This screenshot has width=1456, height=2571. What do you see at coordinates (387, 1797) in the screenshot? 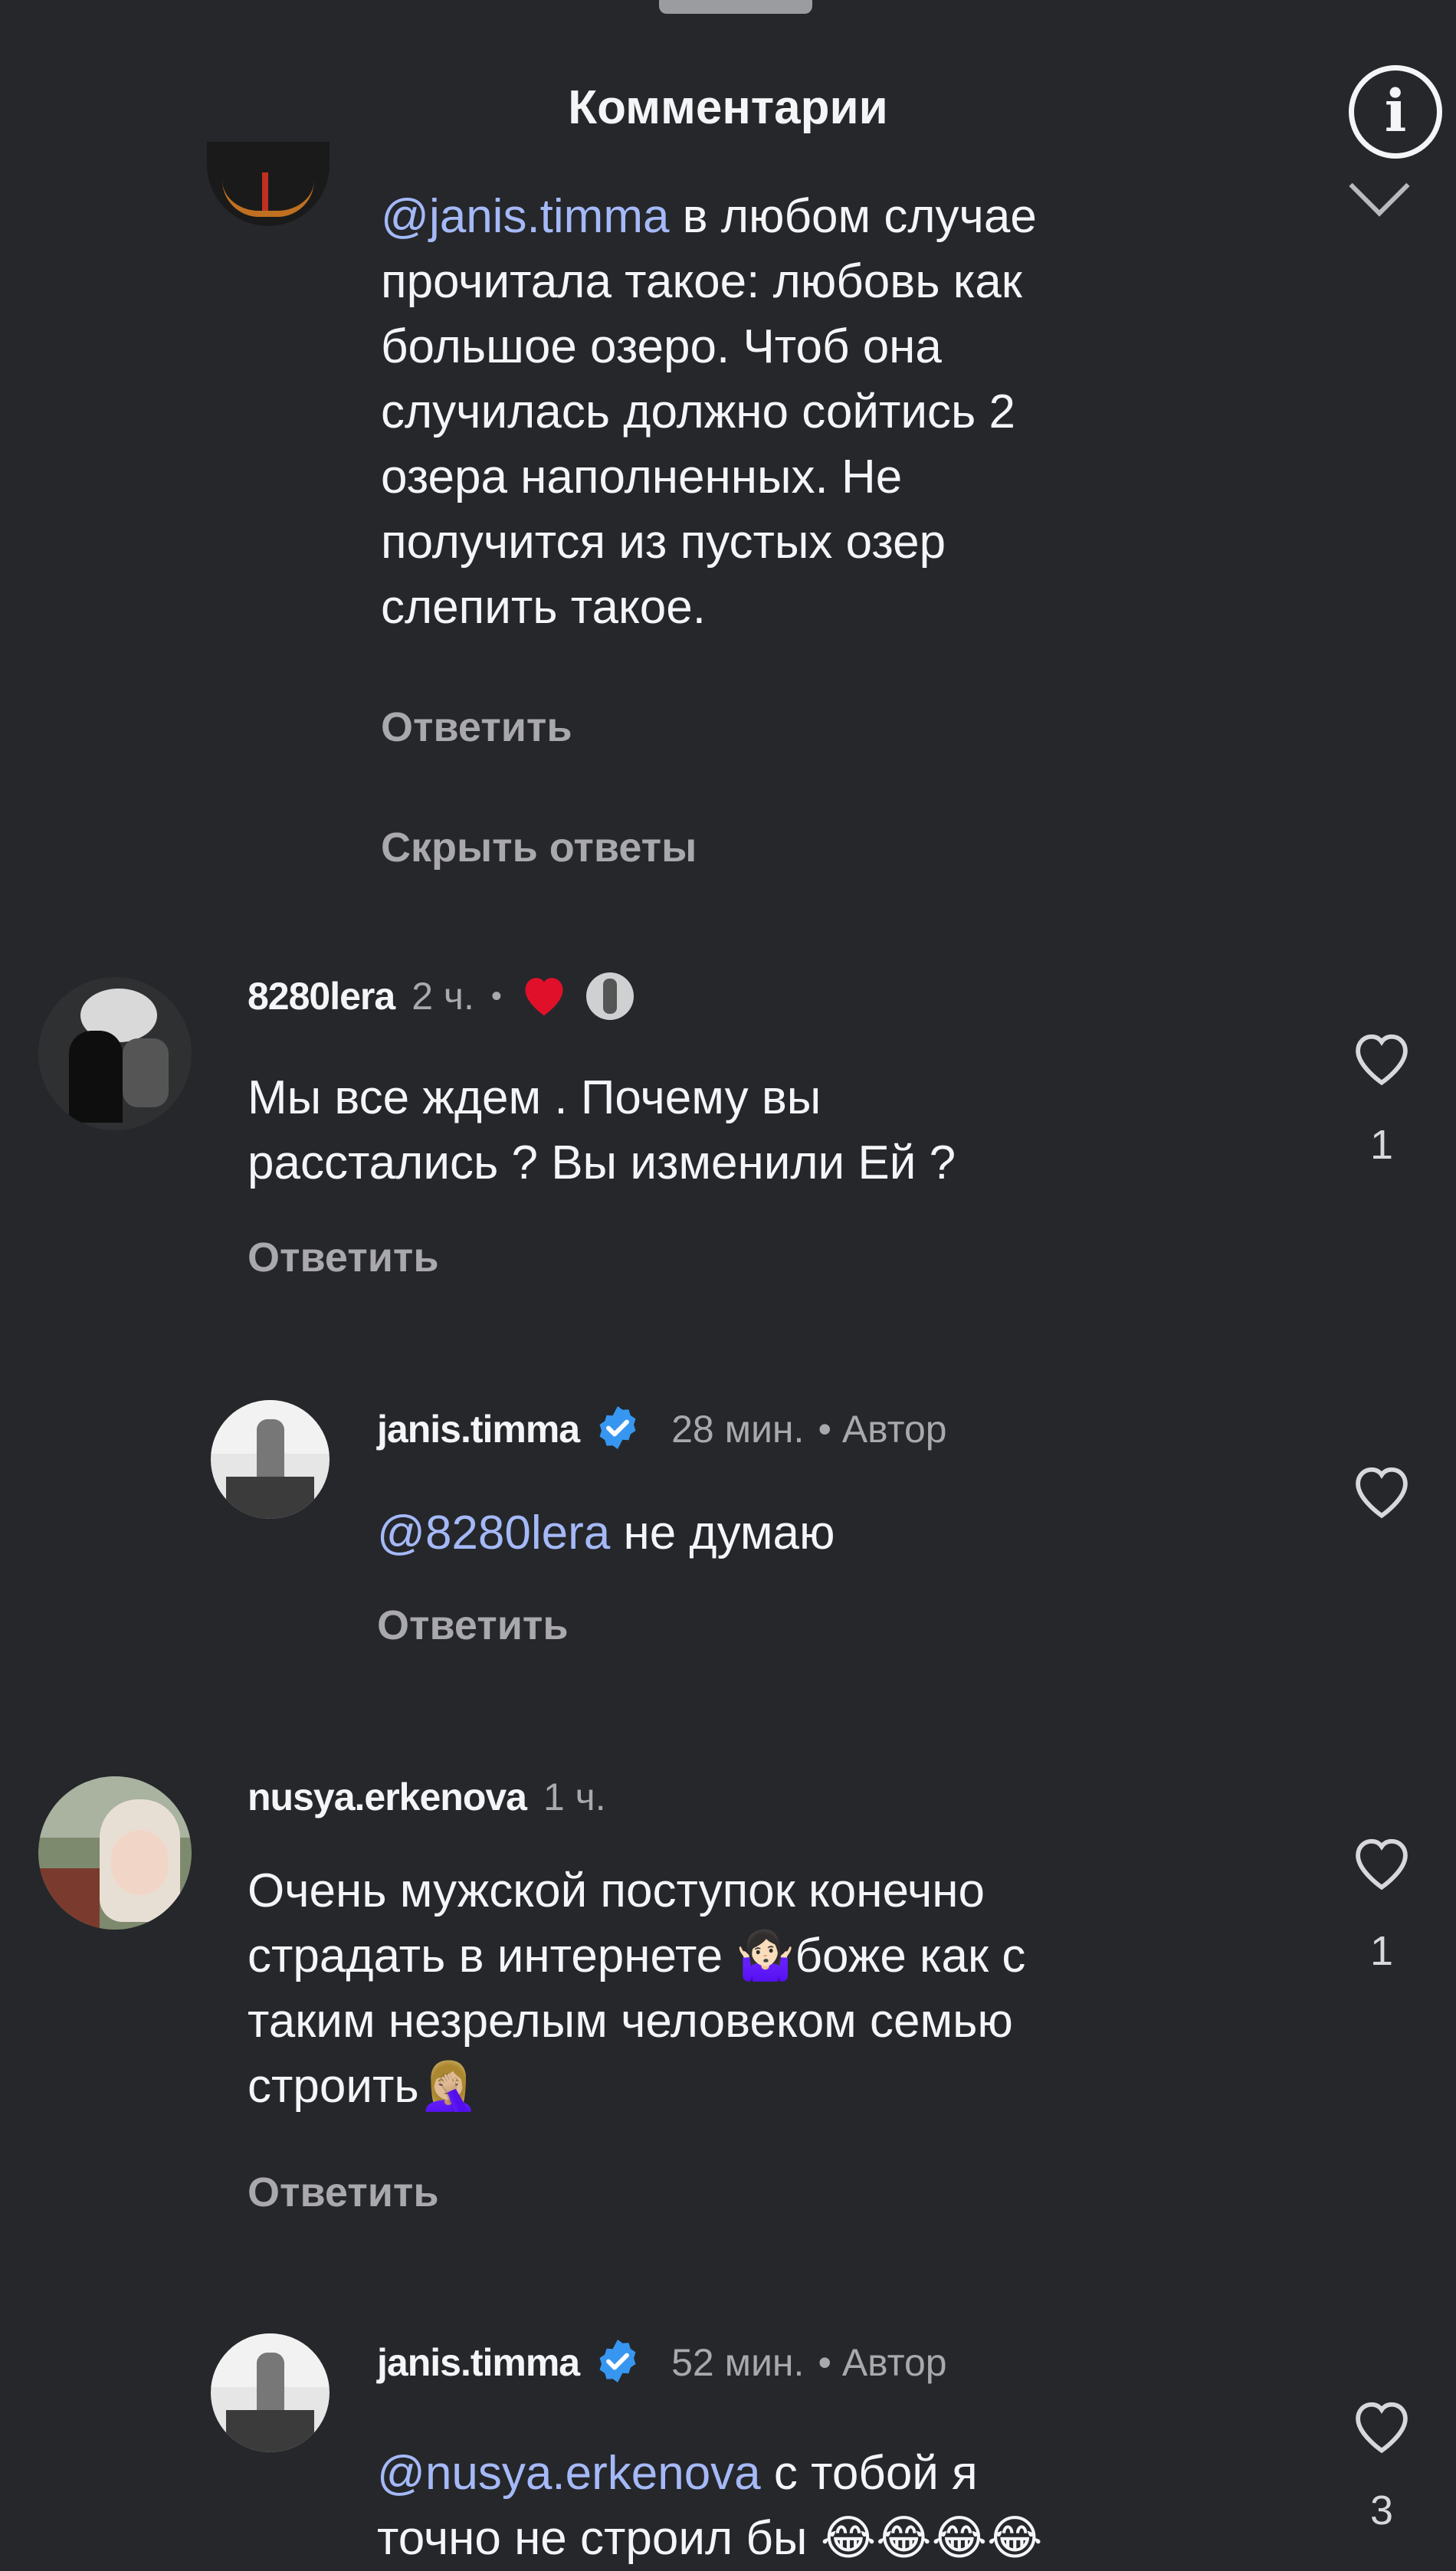
I see `username: nusya.erkenova` at bounding box center [387, 1797].